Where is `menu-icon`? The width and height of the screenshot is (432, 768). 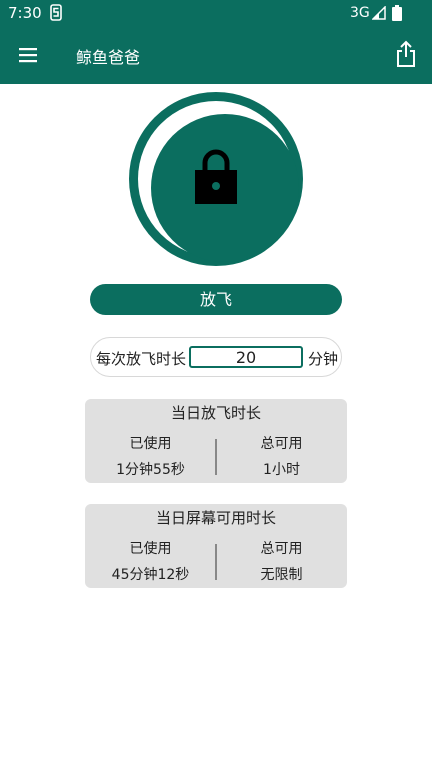 menu-icon is located at coordinates (28, 55).